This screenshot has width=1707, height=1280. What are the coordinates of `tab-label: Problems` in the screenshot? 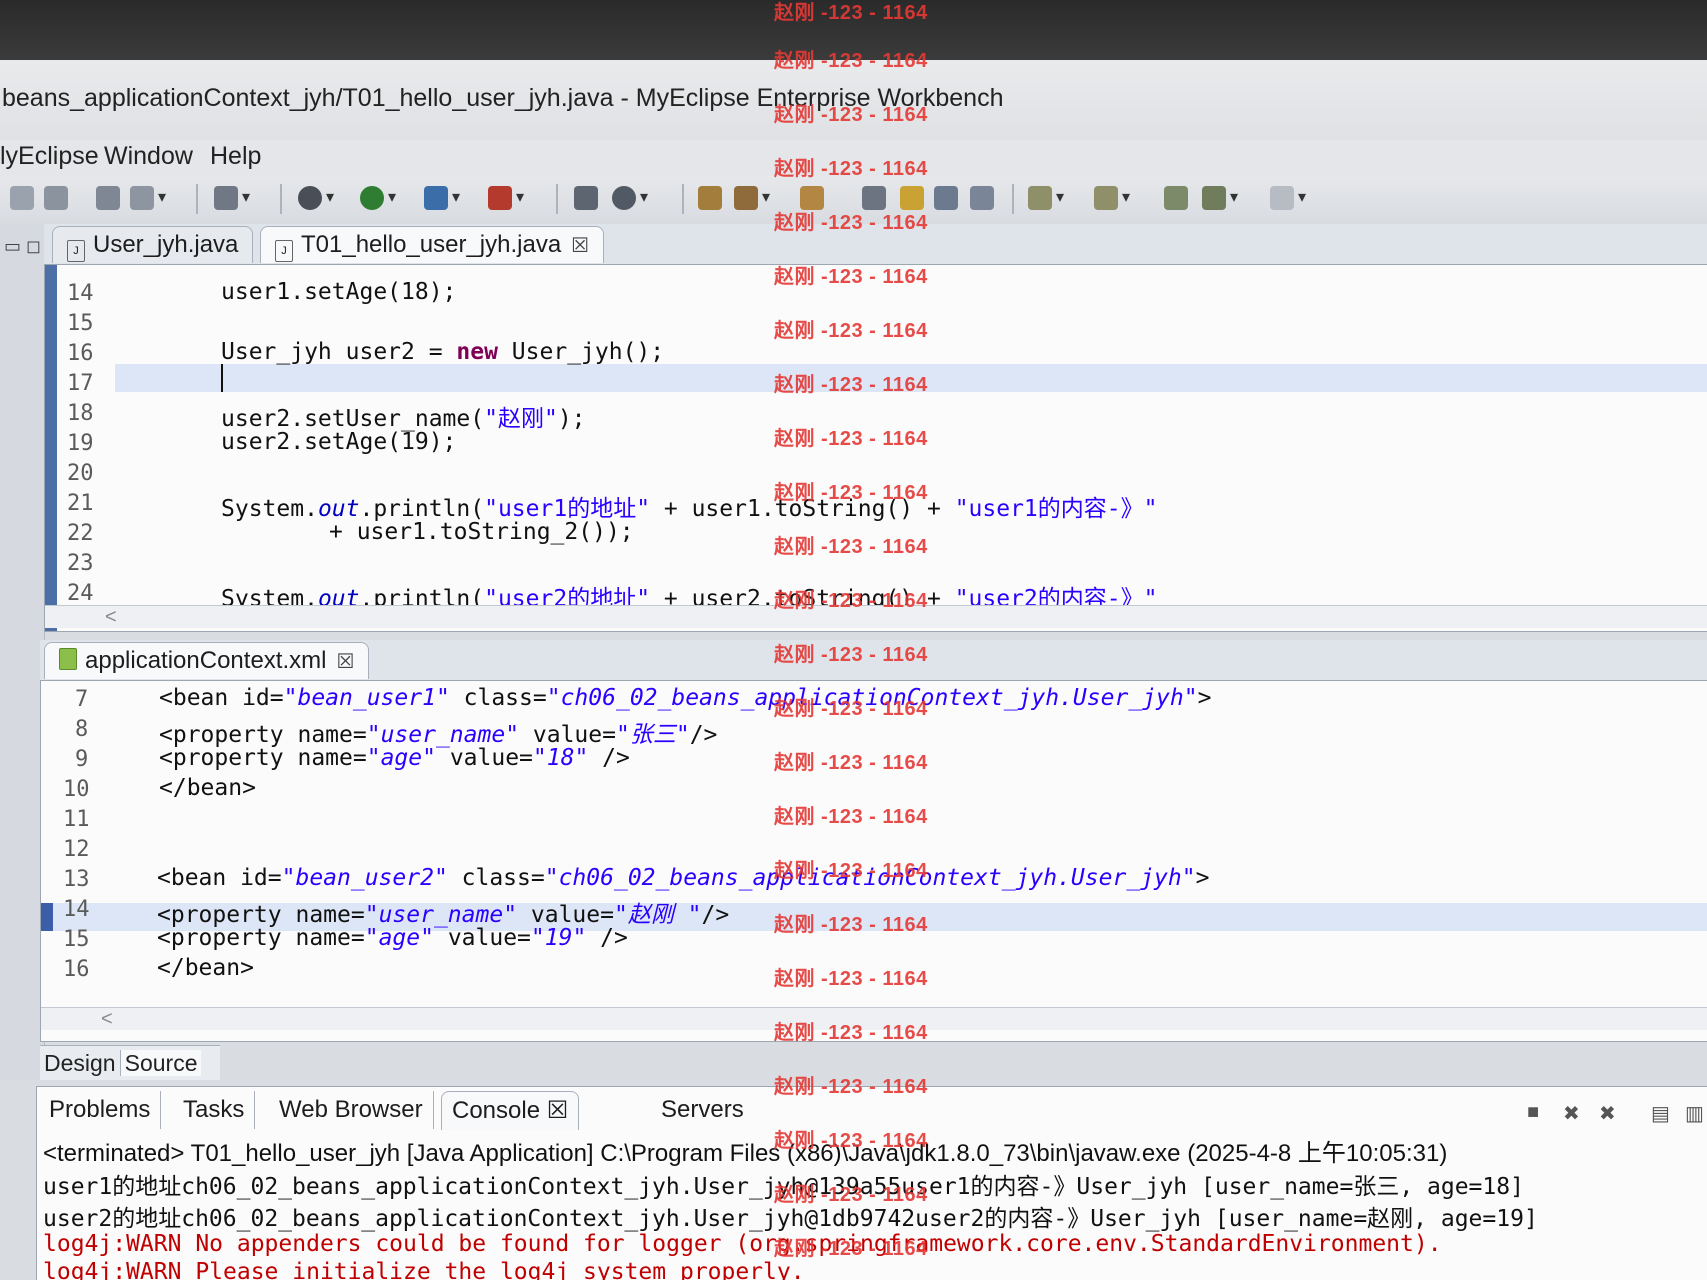 It's located at (100, 1109).